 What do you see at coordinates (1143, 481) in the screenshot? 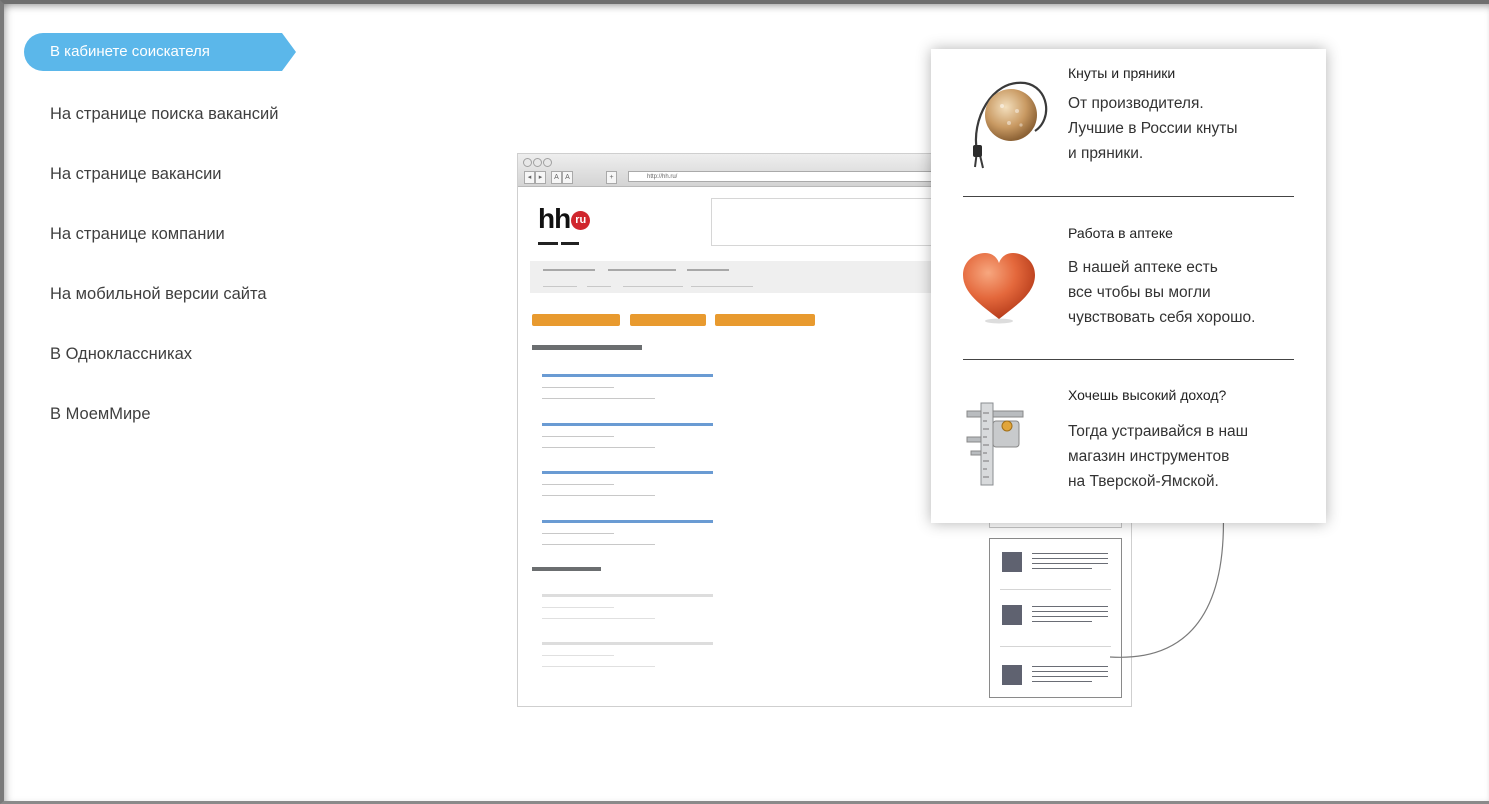
I see `ad-line-text: на Тверской-Ямской.` at bounding box center [1143, 481].